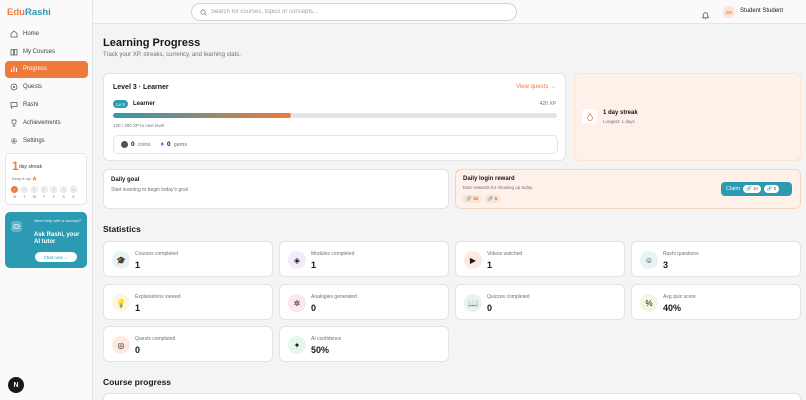 The height and width of the screenshot is (400, 806). I want to click on stat-card-avg-quiz-score: % Avg quiz score 40%, so click(716, 302).